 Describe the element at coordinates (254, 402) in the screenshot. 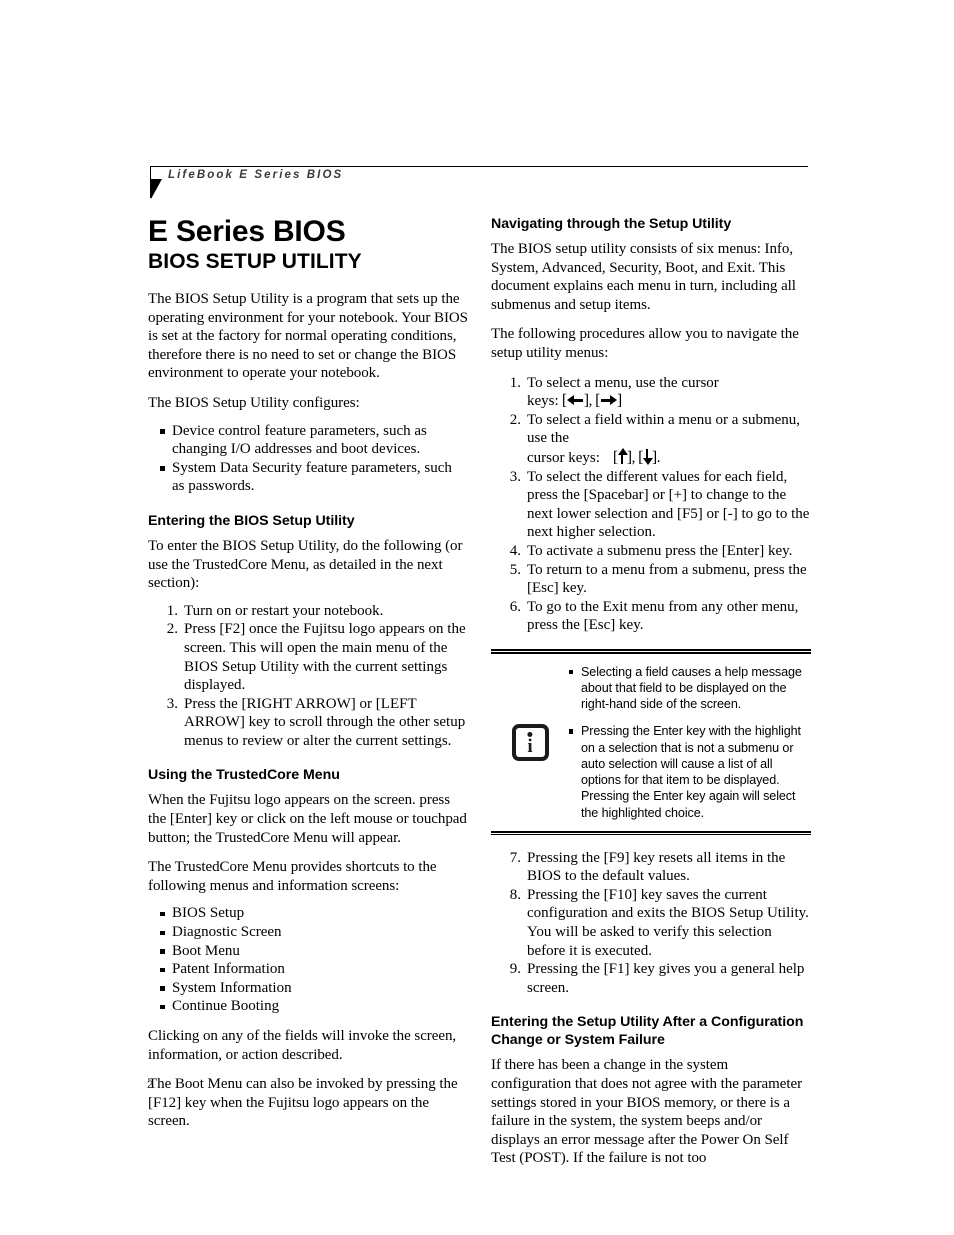

I see `configures-lead: The BIOS Setup Utility configures:` at that location.